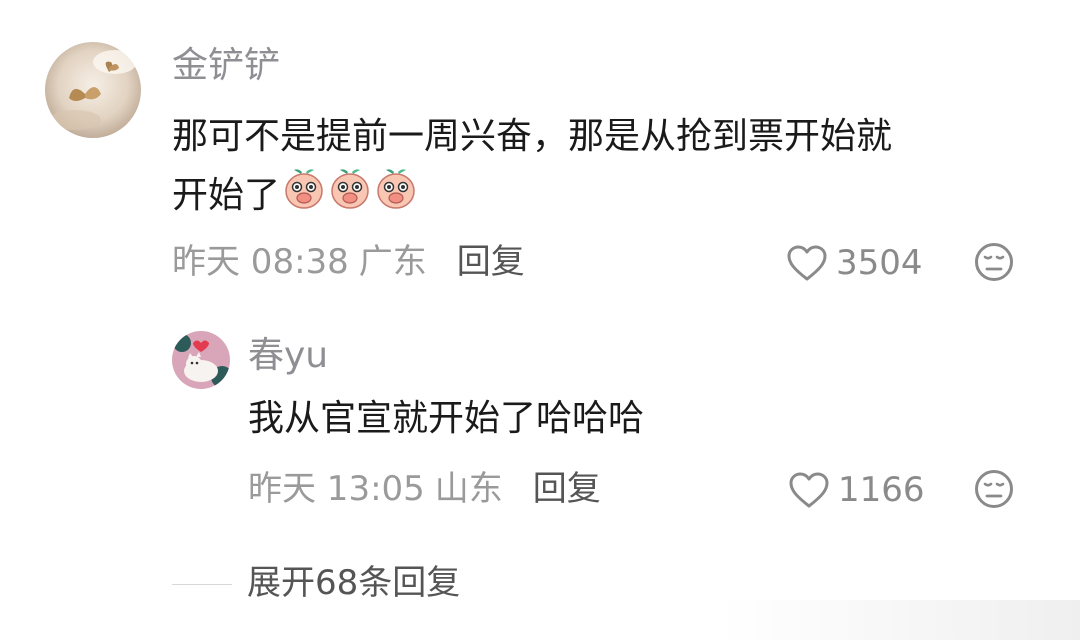  I want to click on timestamp: 昨天 13:05, so click(336, 489).